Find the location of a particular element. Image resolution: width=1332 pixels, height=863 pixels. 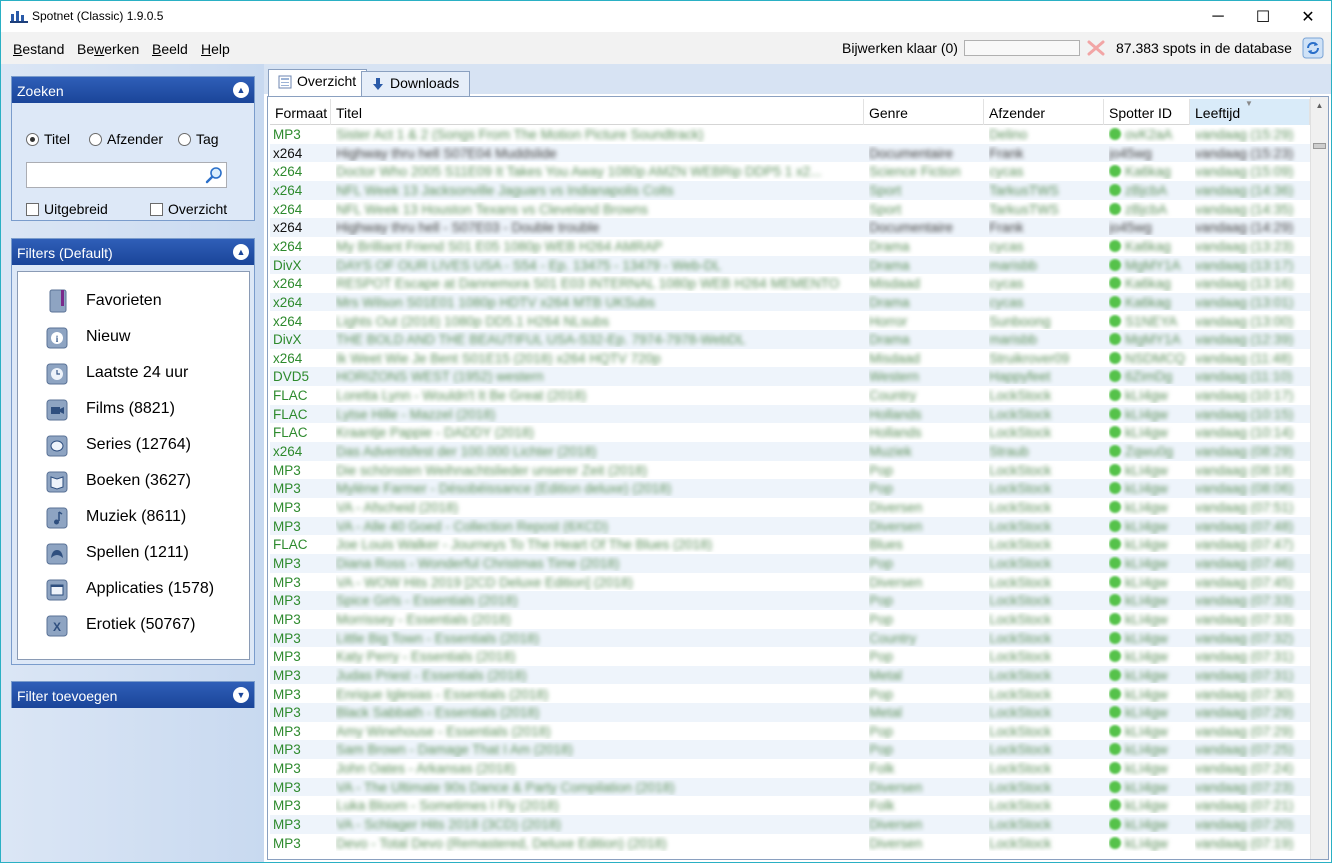

radio-afzender: Afzender is located at coordinates (126, 139).